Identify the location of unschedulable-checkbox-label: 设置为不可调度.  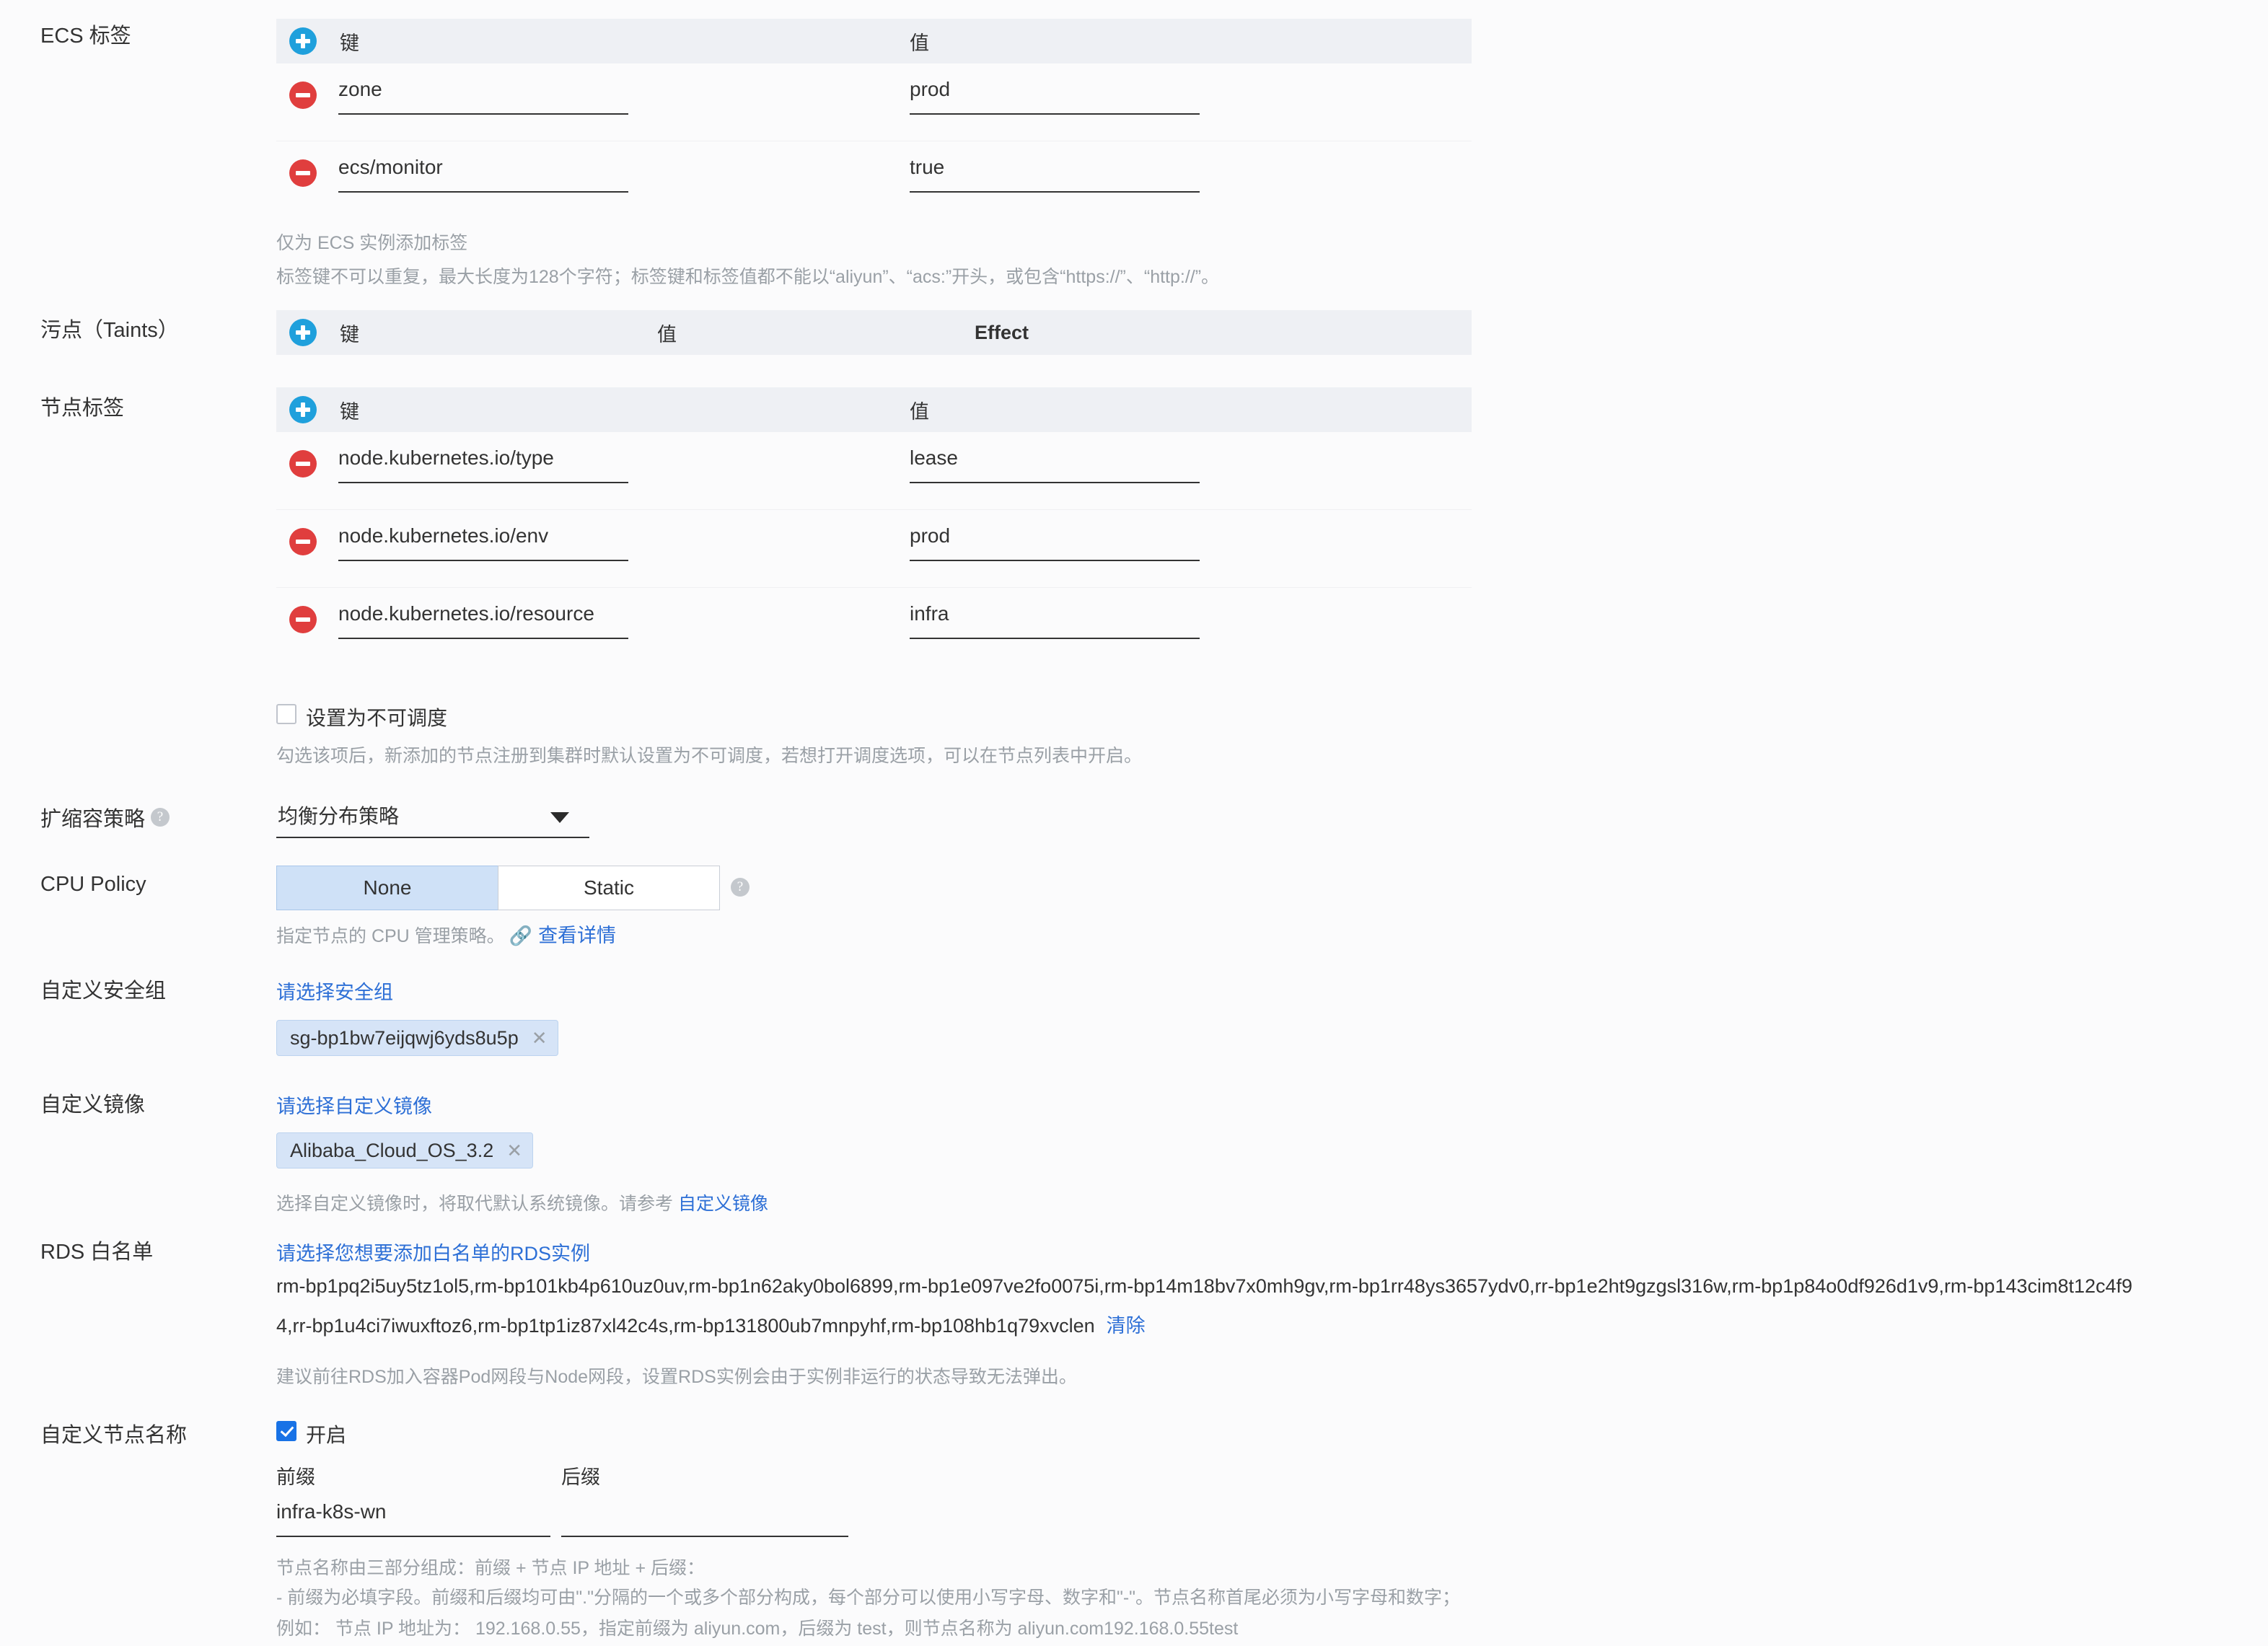
(377, 717).